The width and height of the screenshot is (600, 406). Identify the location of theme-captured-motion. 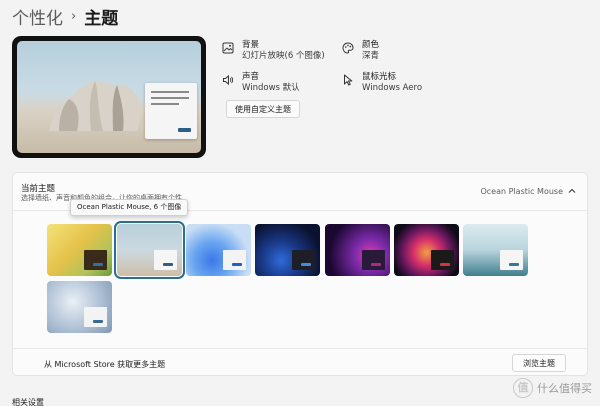
(426, 250).